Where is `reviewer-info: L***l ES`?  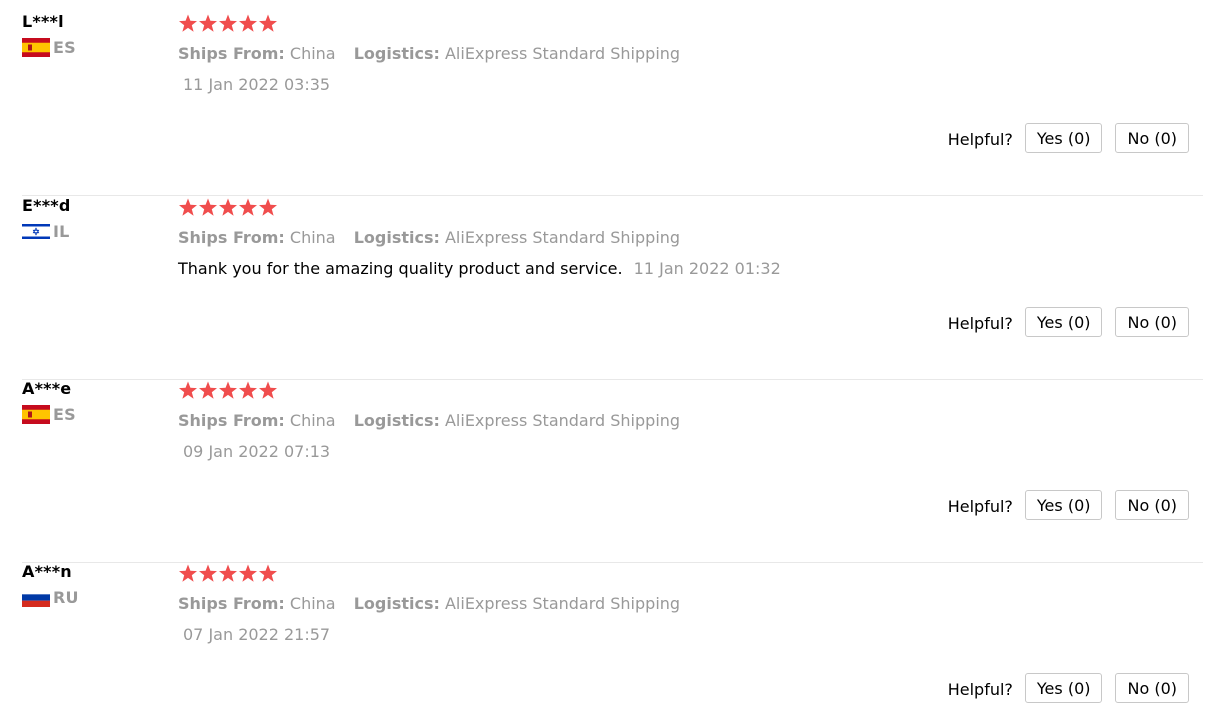
reviewer-info: L***l ES is located at coordinates (97, 34).